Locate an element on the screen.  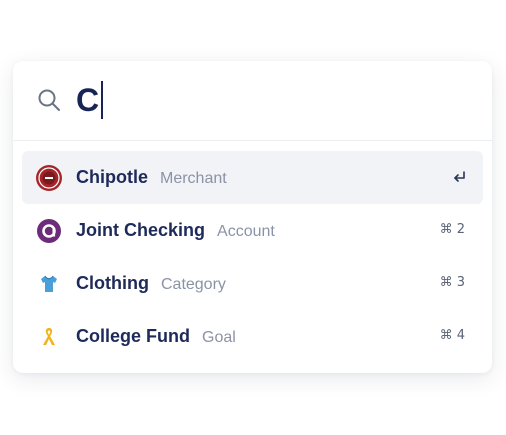
search-input: C is located at coordinates (90, 100).